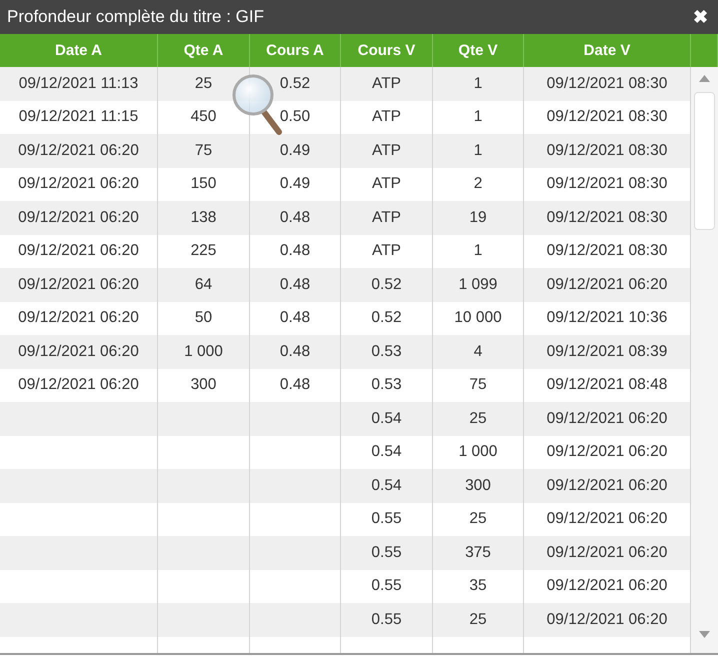 The height and width of the screenshot is (659, 718). What do you see at coordinates (700, 17) in the screenshot?
I see `close-button: ✖` at bounding box center [700, 17].